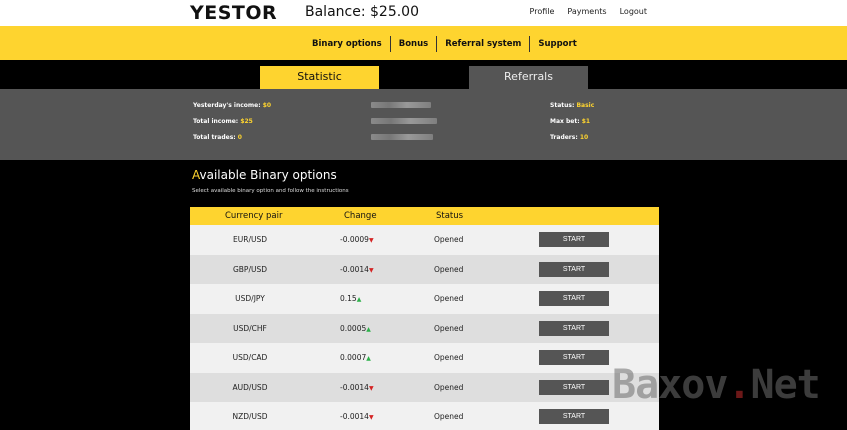  I want to click on stat-total-trades: Total trades: 0, so click(217, 137).